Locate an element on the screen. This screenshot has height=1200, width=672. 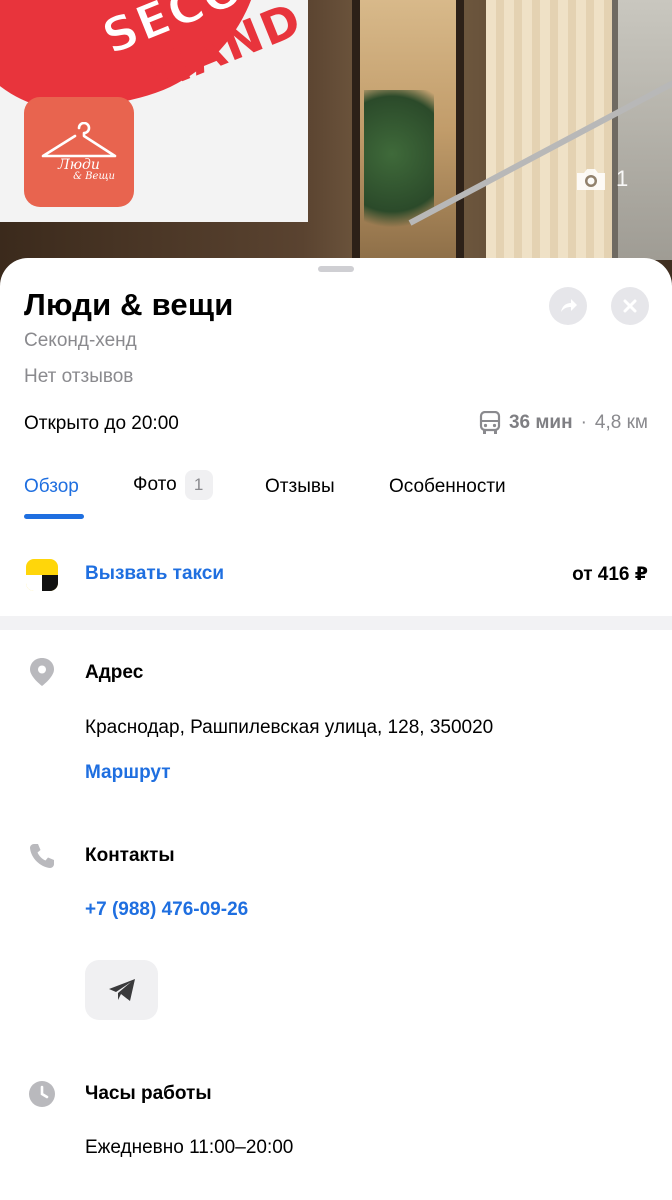
reviews-summary: Нет отзывов is located at coordinates (78, 377).